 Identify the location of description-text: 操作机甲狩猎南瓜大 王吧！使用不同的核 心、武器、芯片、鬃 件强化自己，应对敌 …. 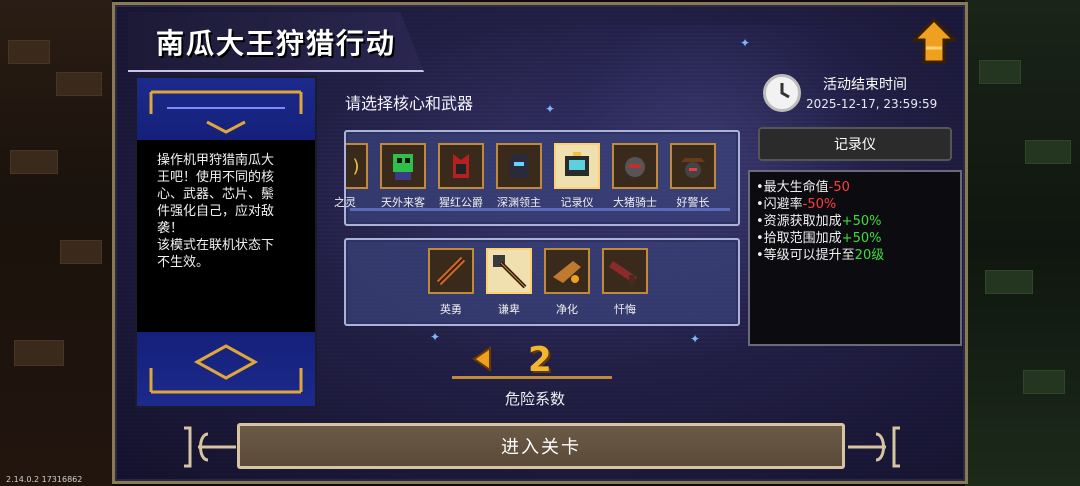
(232, 211).